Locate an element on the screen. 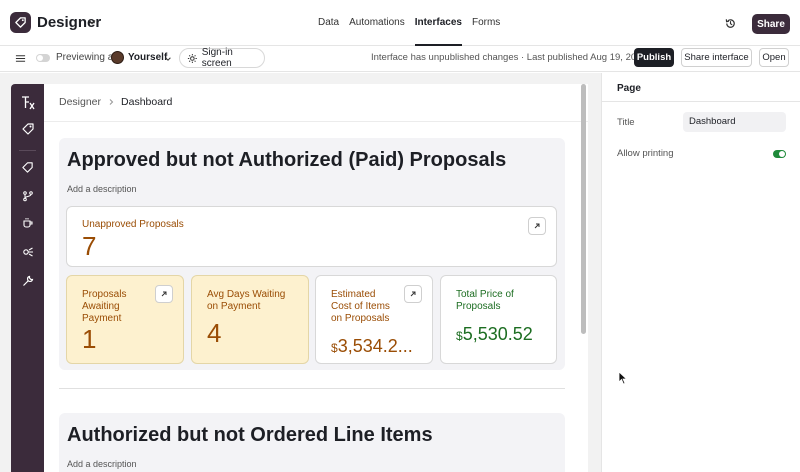  nav-forms: Forms is located at coordinates (486, 23).